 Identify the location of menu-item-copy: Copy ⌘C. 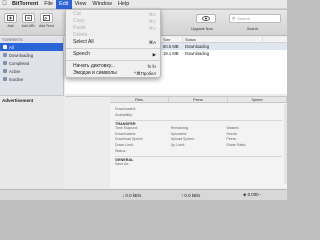
(113, 21).